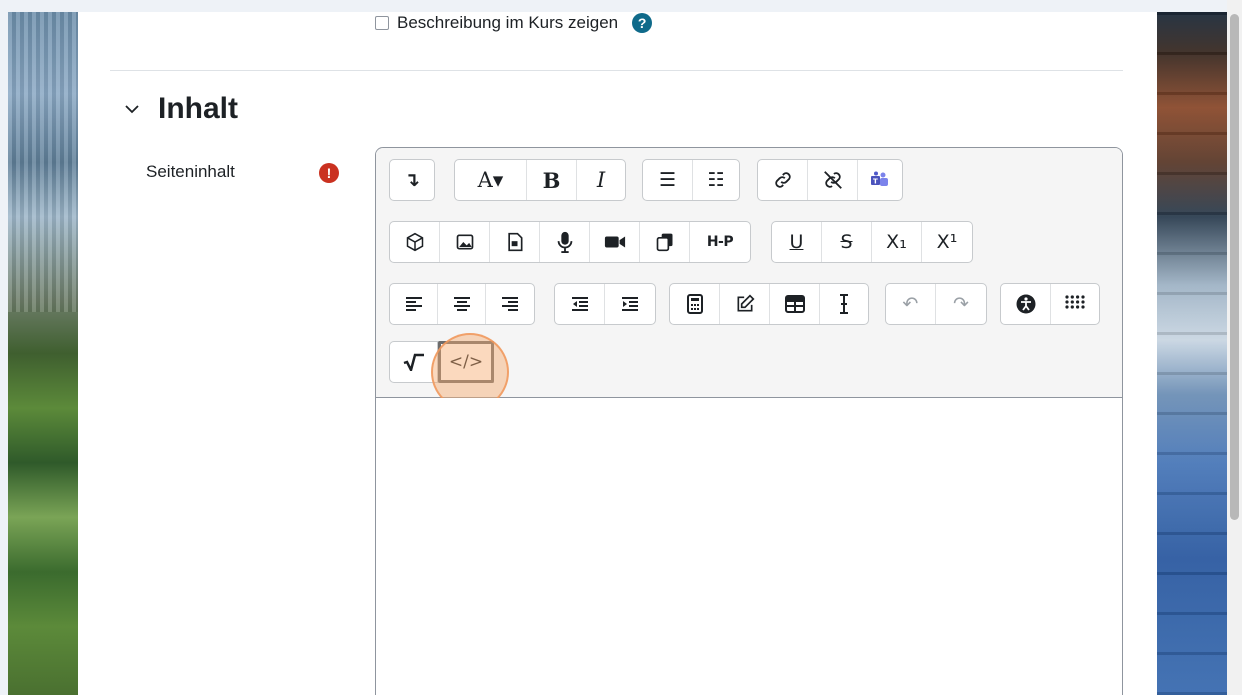  I want to click on cube-icon, so click(414, 242).